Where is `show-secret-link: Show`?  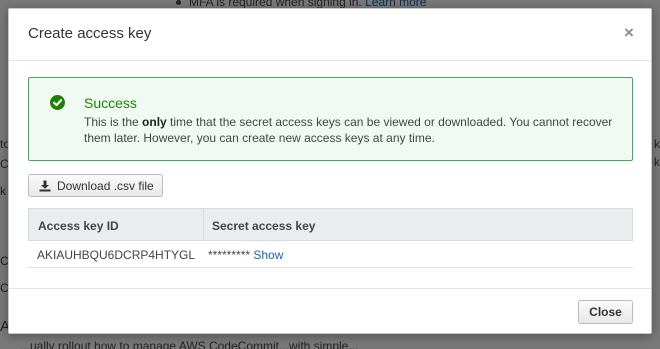
show-secret-link: Show is located at coordinates (268, 255).